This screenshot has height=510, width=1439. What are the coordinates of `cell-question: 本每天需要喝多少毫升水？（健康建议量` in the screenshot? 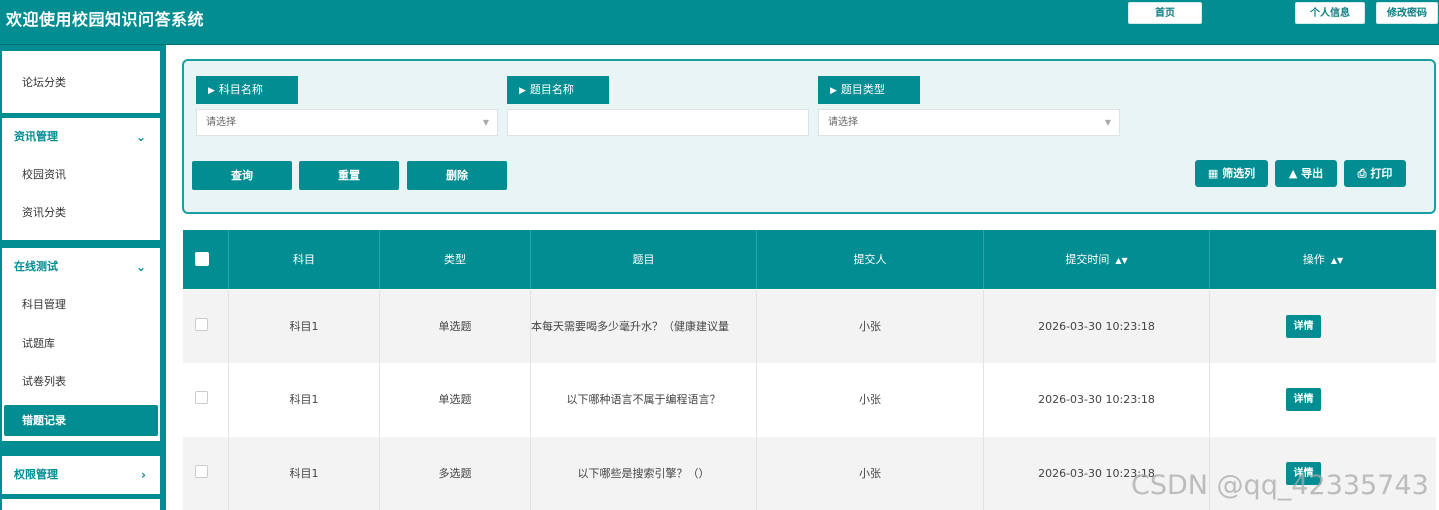 It's located at (644, 326).